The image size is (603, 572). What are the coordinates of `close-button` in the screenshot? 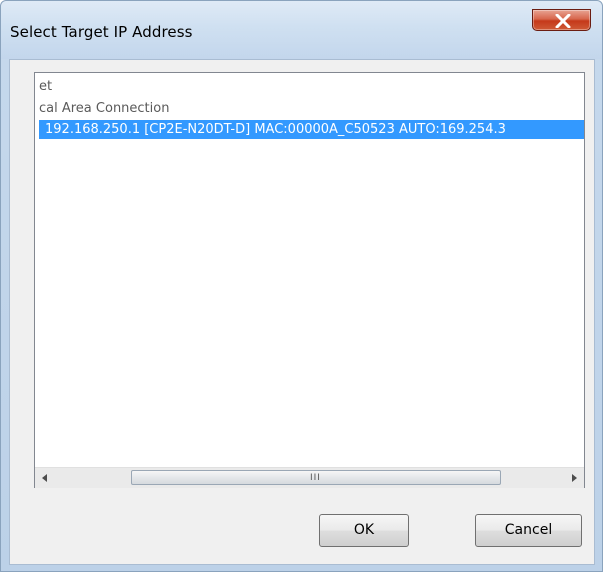 It's located at (561, 20).